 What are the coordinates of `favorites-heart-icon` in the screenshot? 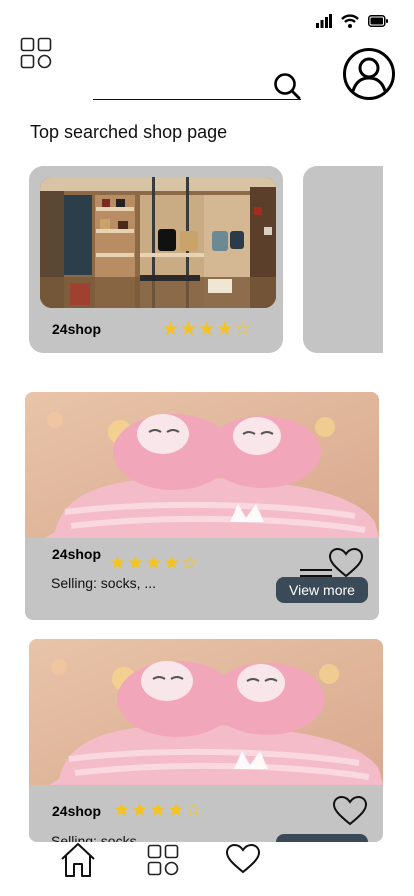 It's located at (243, 859).